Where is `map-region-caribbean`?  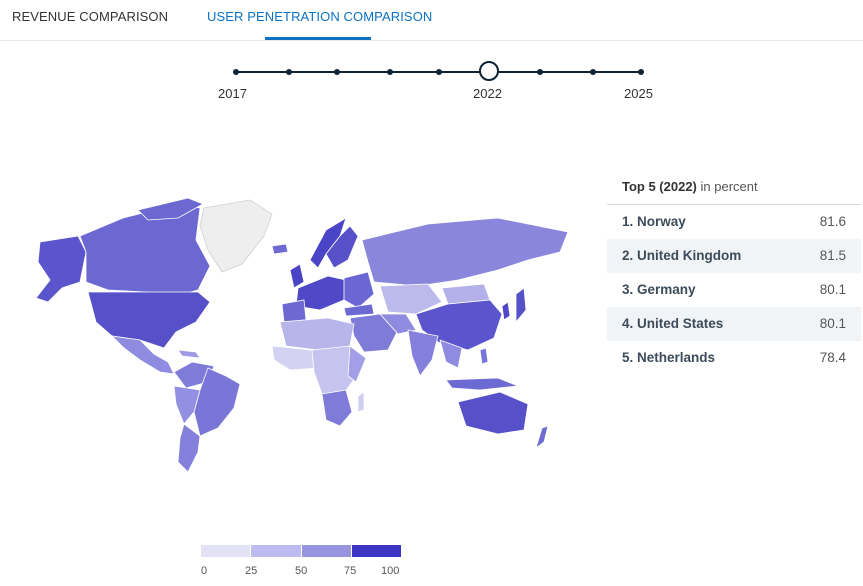
map-region-caribbean is located at coordinates (189, 354).